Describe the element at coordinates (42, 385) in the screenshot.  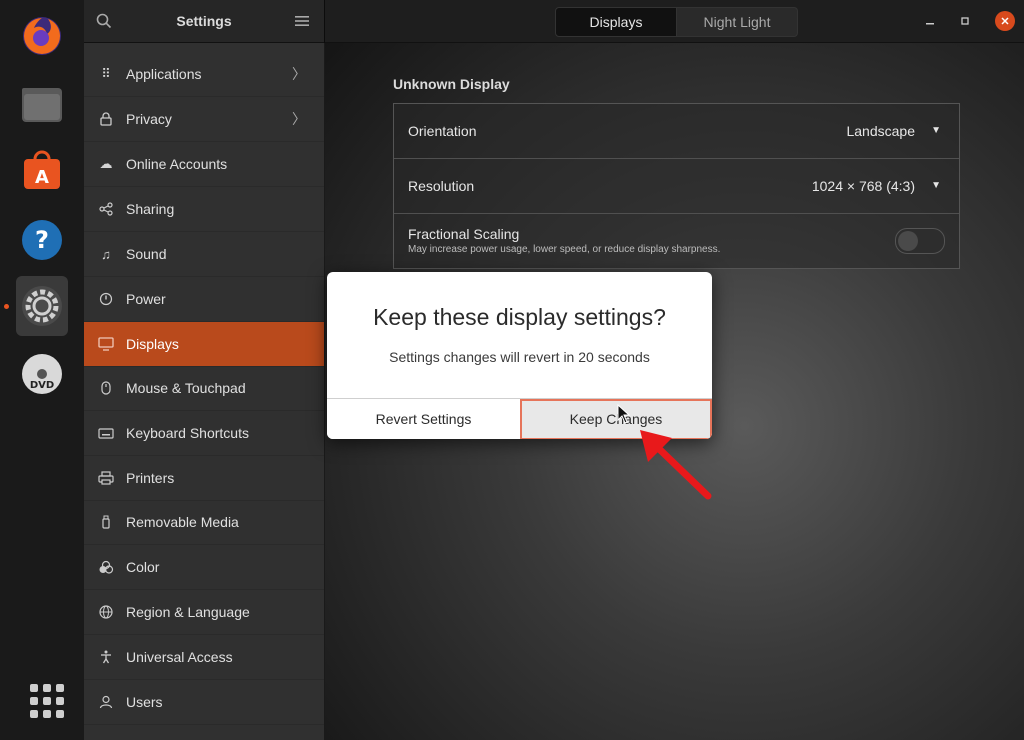
I see `svg-text: DVD` at that location.